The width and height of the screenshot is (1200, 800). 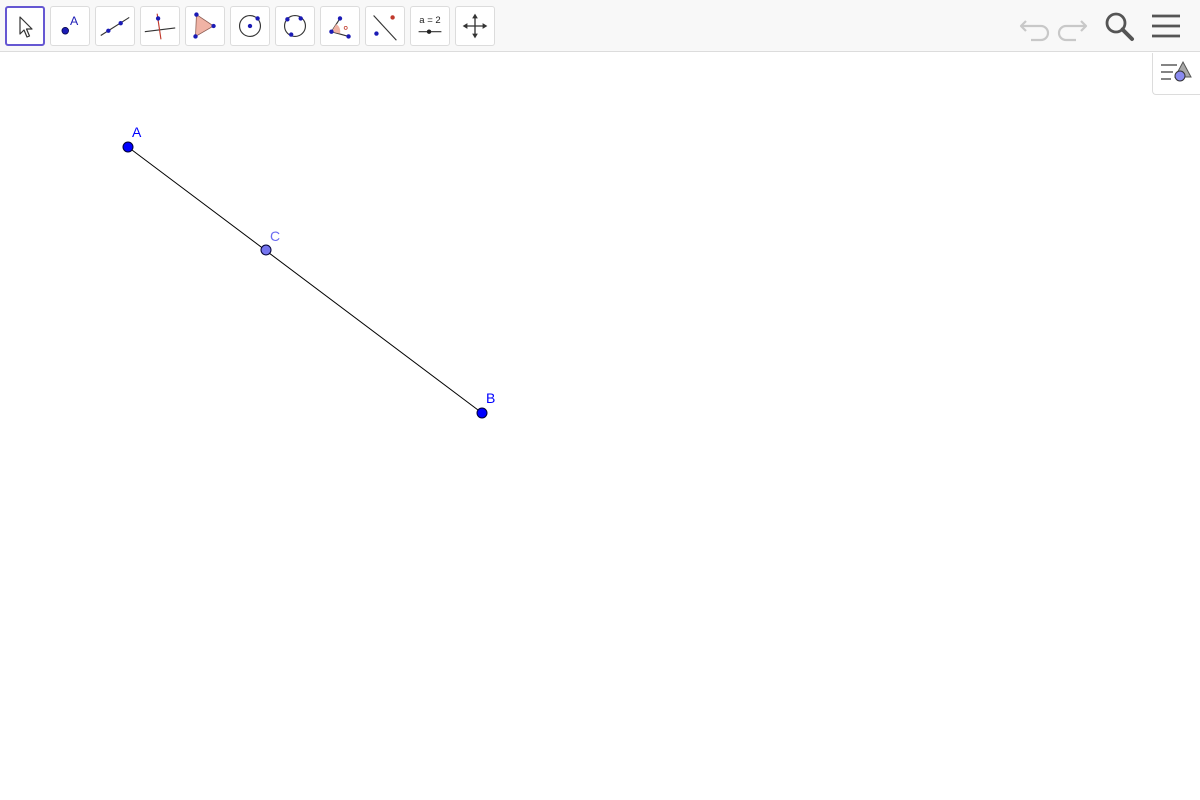 I want to click on polygon-tool-button, so click(x=205, y=26).